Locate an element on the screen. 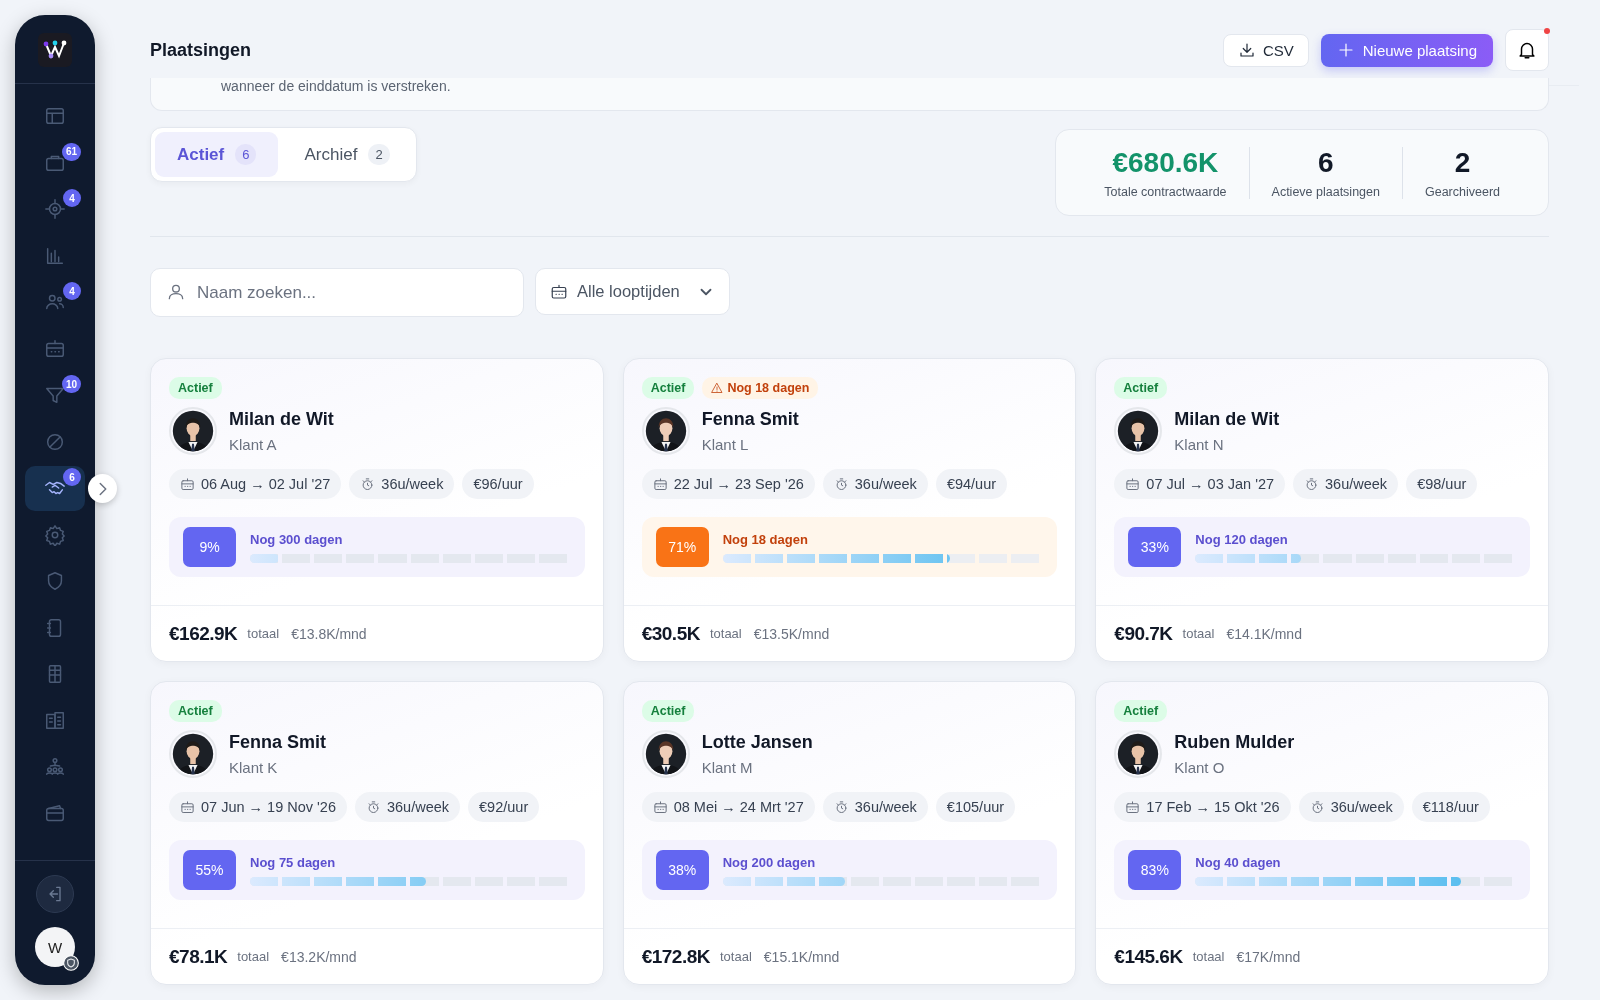 The image size is (1600, 1000). page-title: Plaatsingen is located at coordinates (201, 50).